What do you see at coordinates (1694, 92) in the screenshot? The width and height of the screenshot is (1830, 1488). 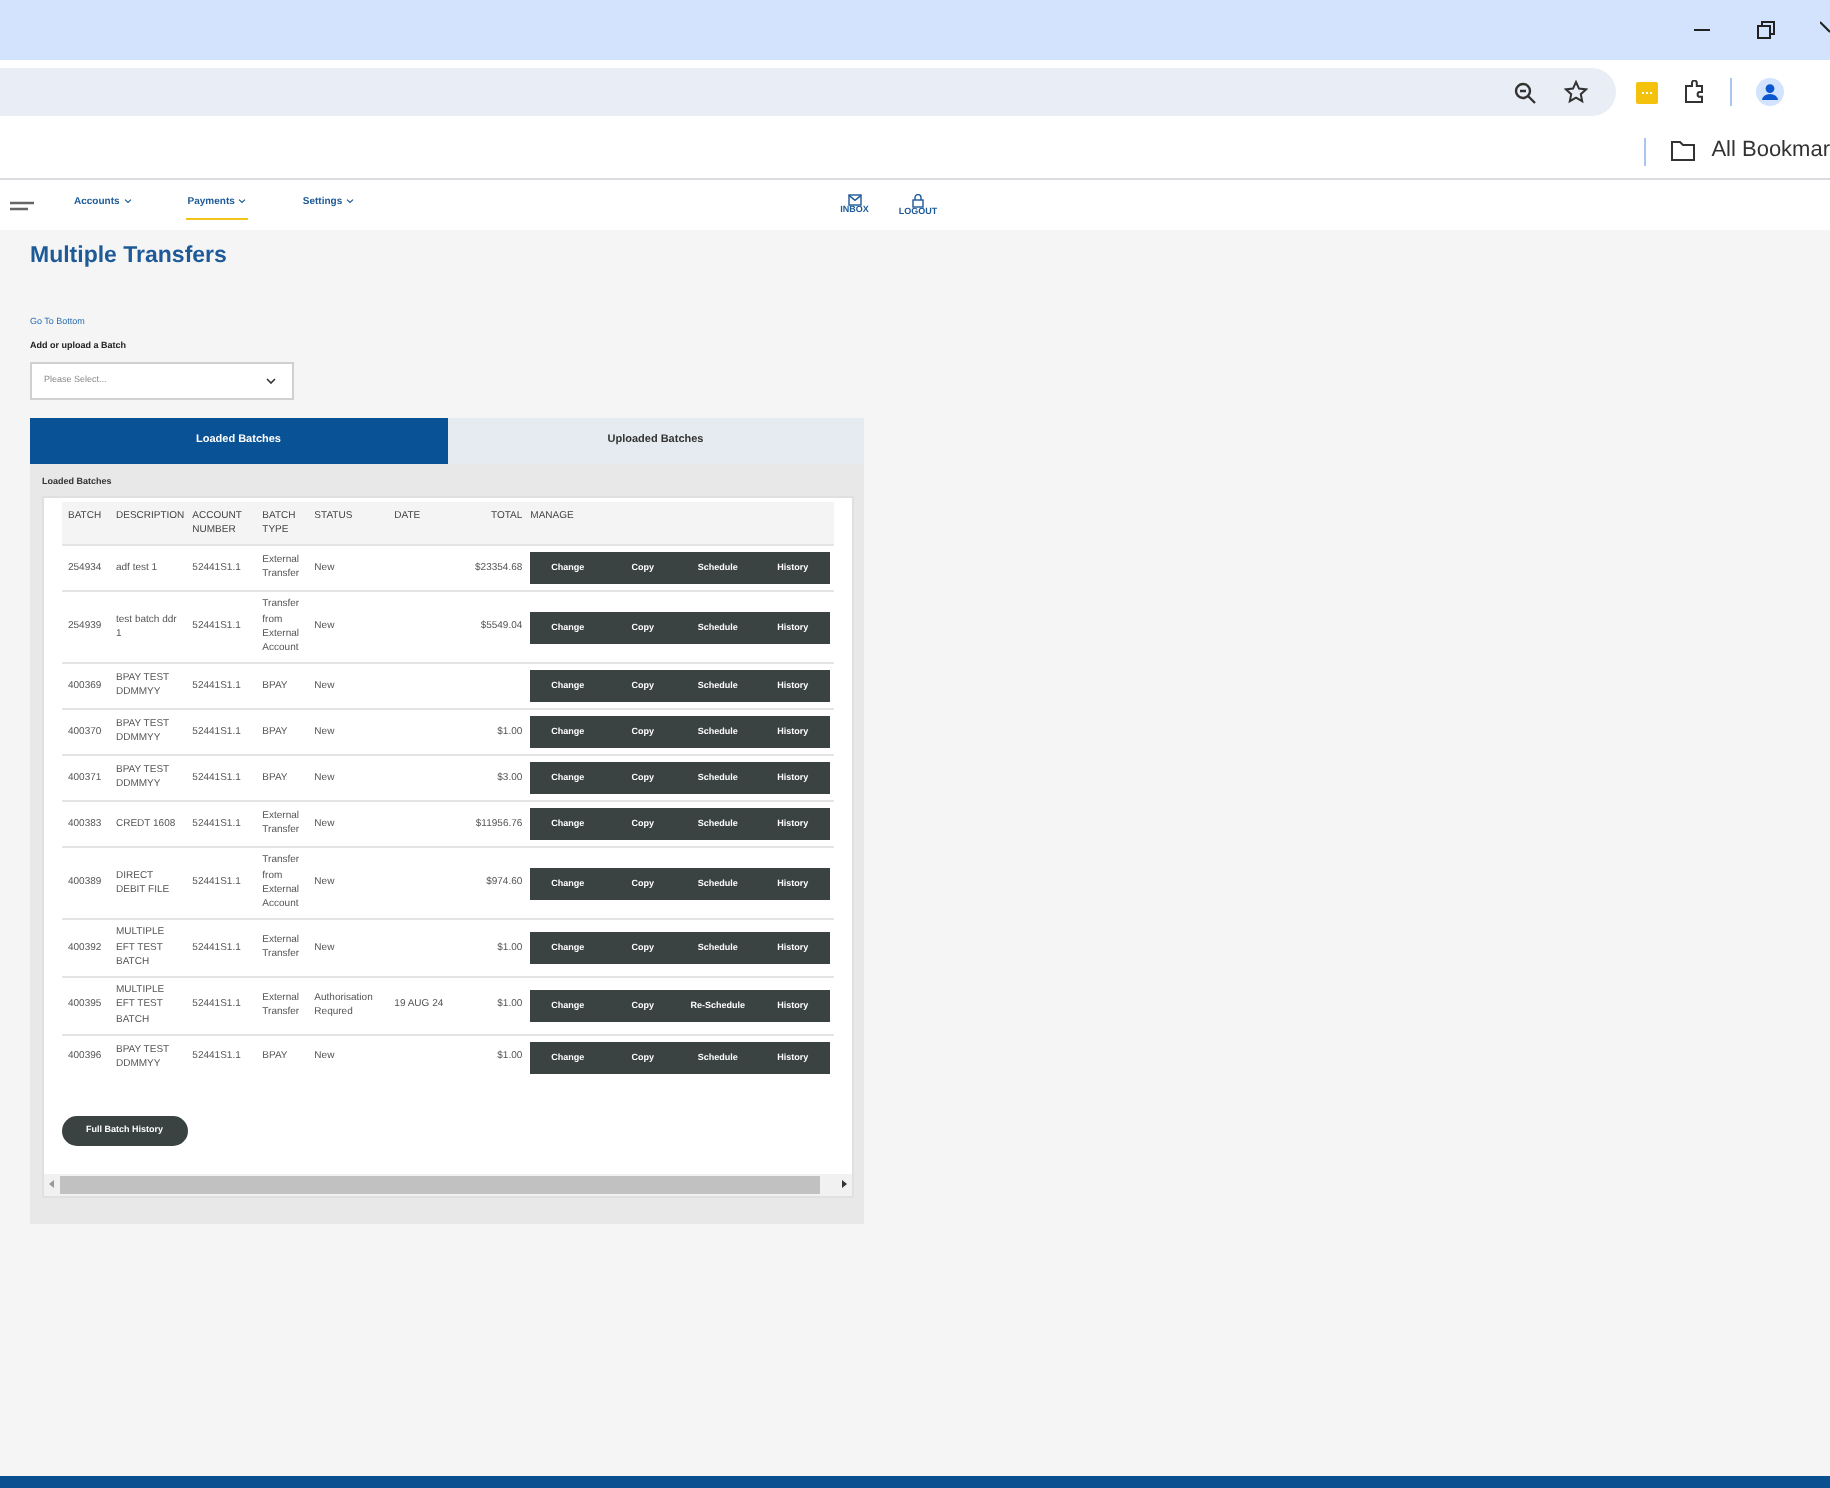 I see `puzzle-icon` at bounding box center [1694, 92].